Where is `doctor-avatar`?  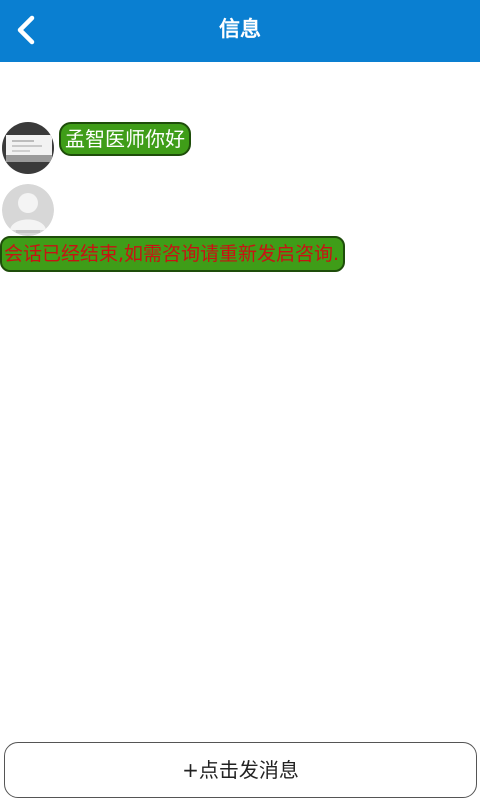 doctor-avatar is located at coordinates (28, 148).